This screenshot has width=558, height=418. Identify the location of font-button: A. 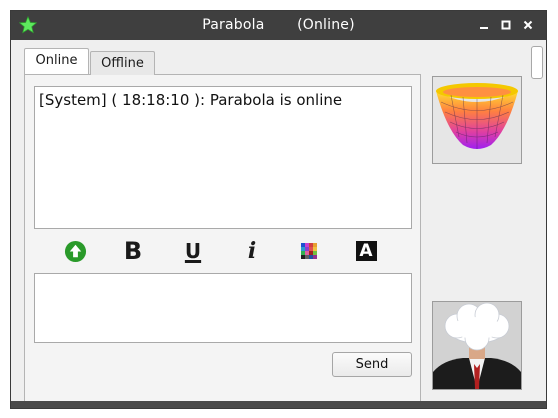
(366, 251).